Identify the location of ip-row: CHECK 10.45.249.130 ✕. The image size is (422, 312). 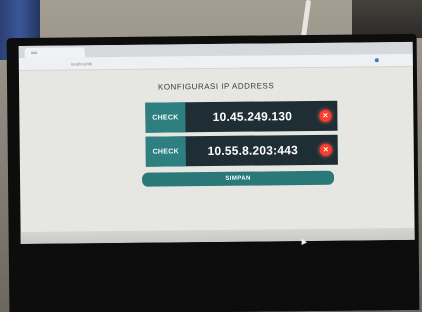
(241, 116).